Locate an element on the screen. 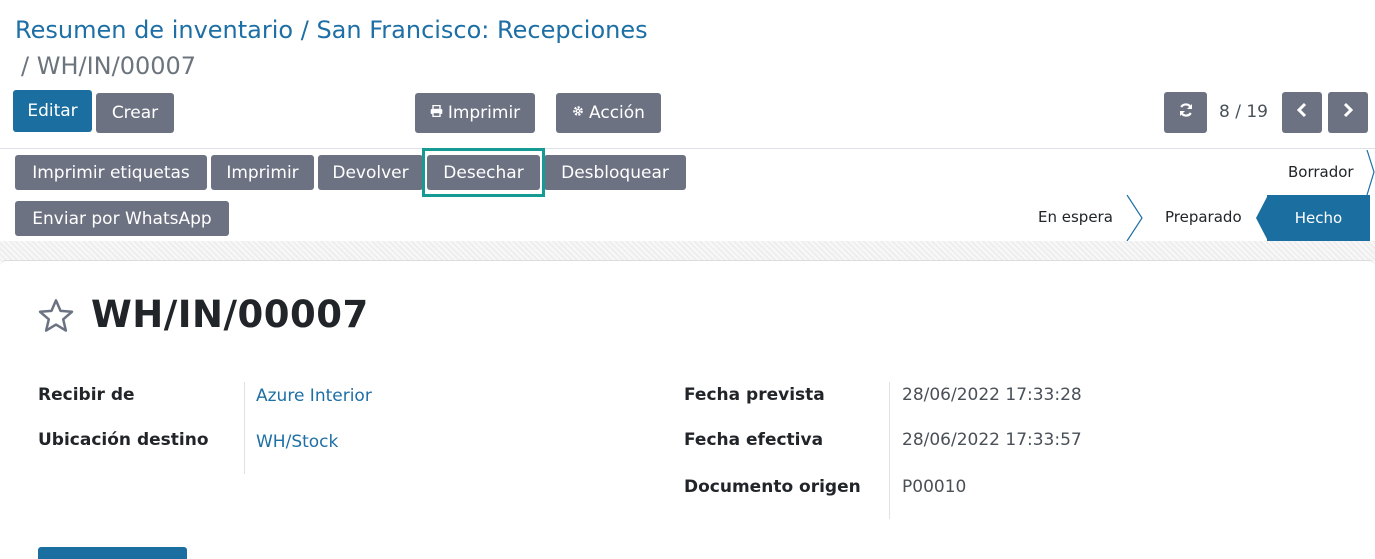  pager-next-button is located at coordinates (1348, 112).